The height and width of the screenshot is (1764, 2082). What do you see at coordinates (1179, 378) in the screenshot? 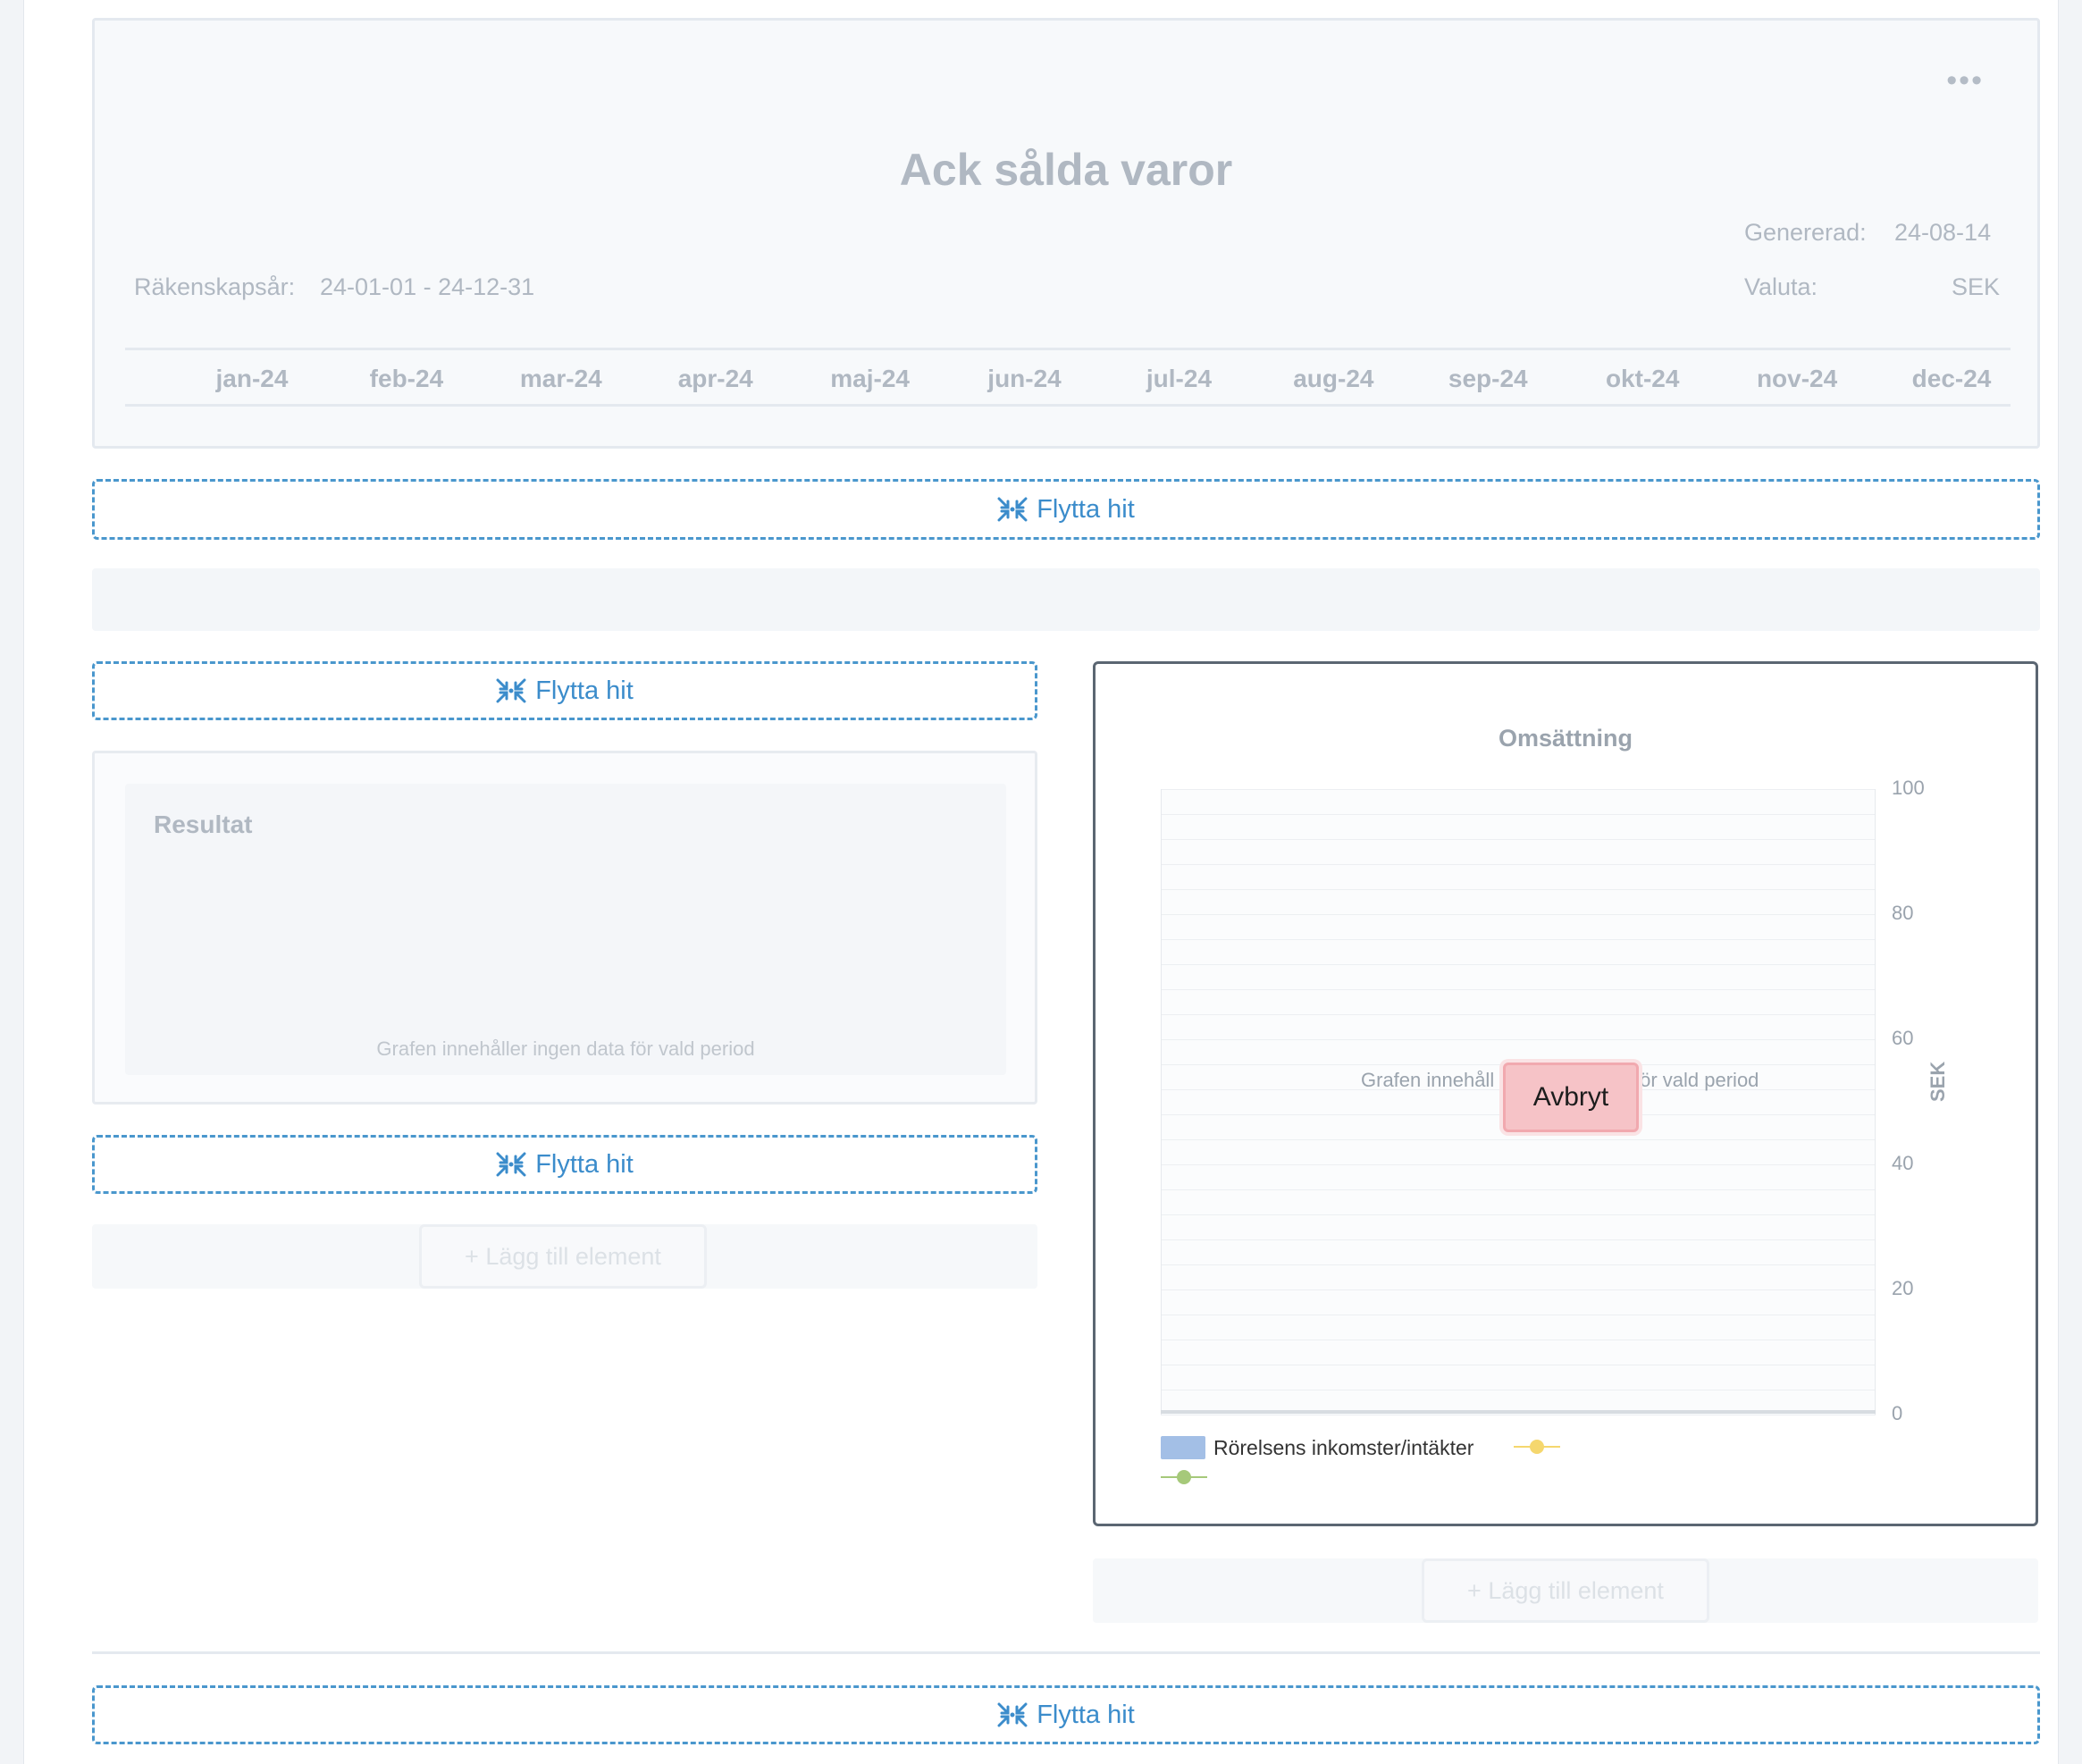
I see `month-header-jul-24: jul-24` at bounding box center [1179, 378].